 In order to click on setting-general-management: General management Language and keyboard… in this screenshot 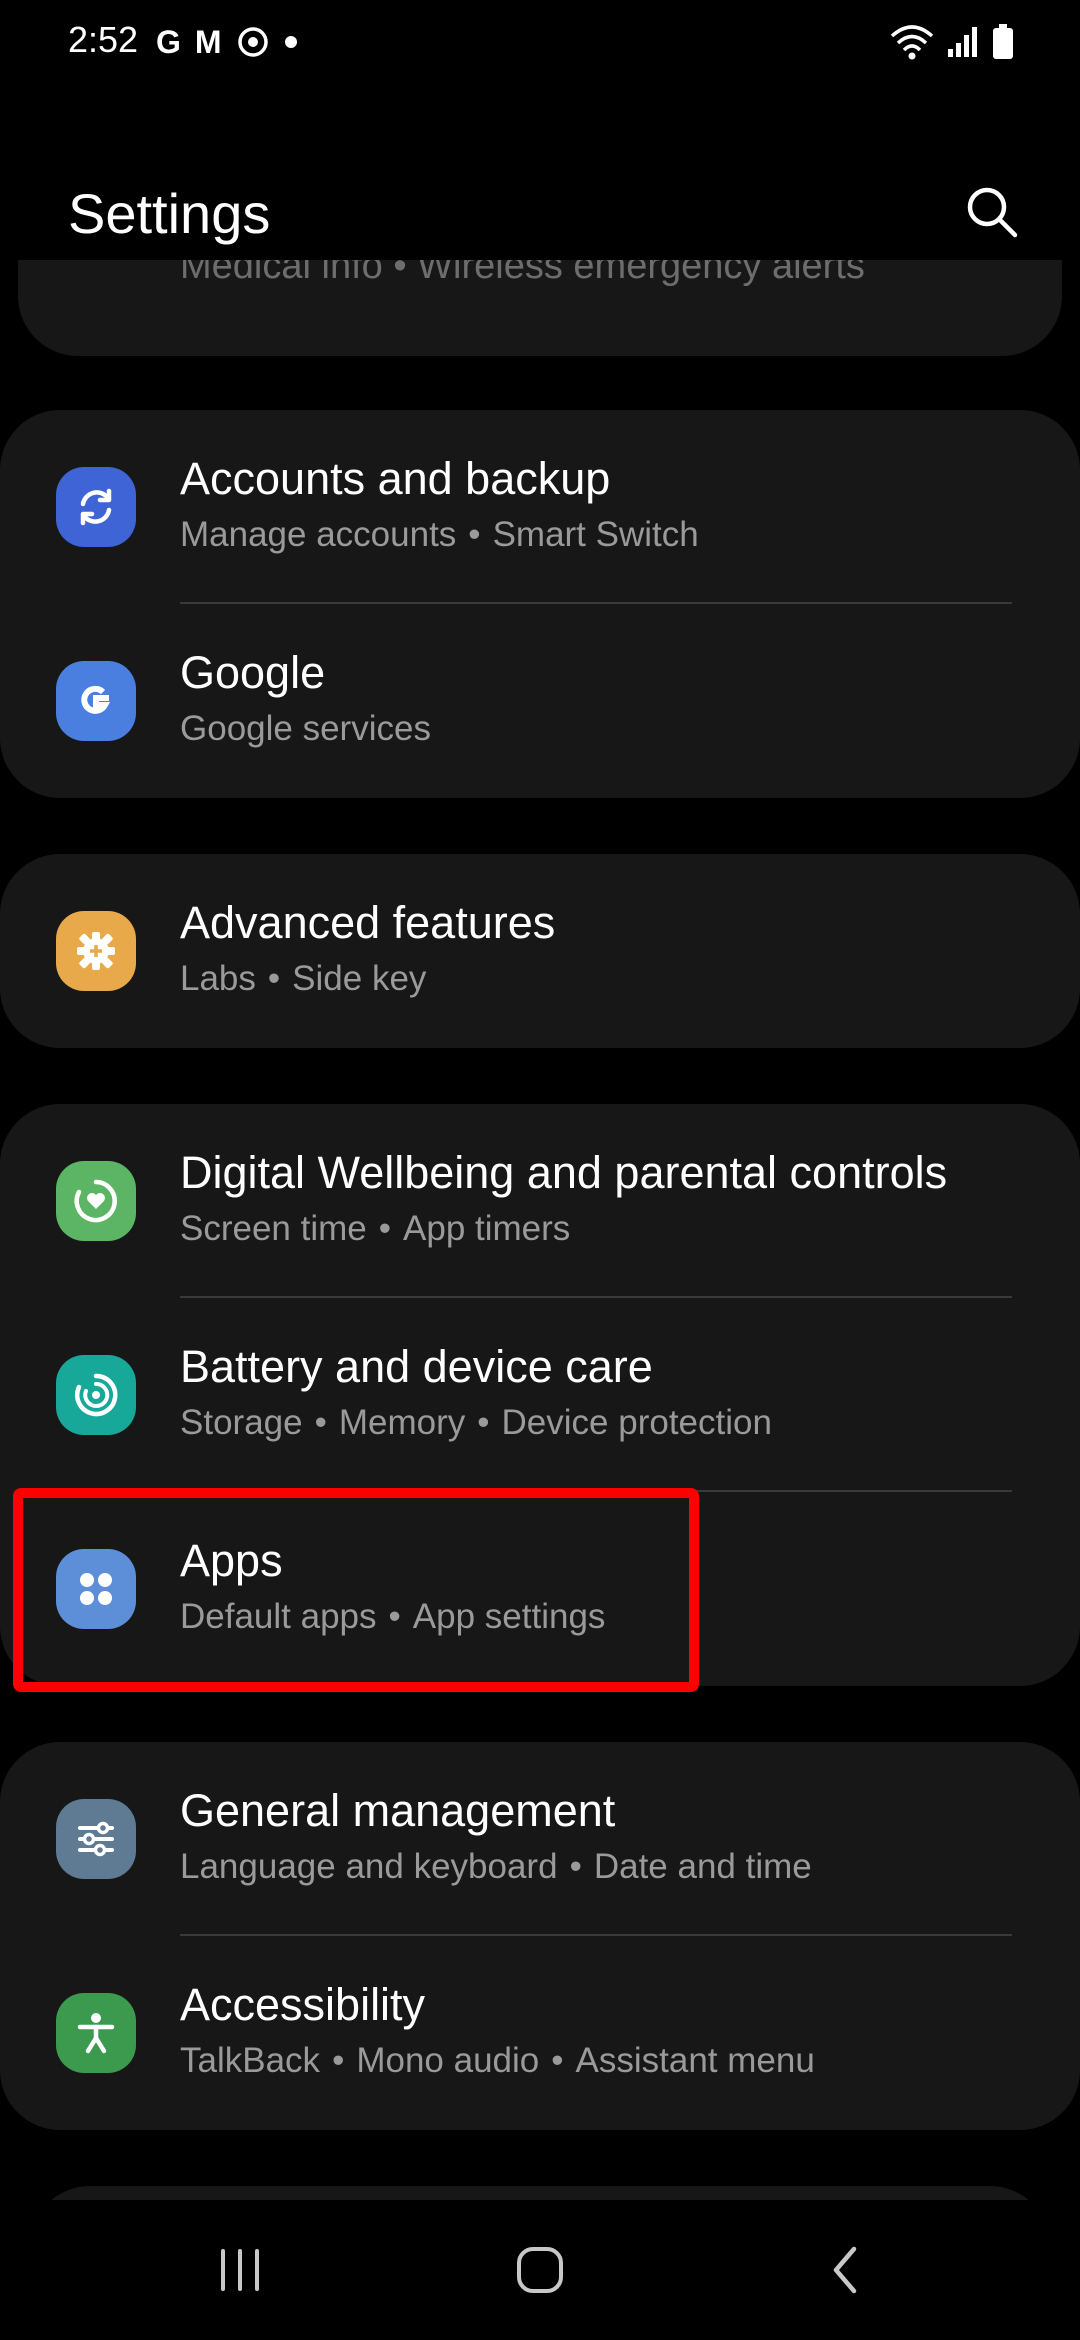, I will do `click(540, 1839)`.